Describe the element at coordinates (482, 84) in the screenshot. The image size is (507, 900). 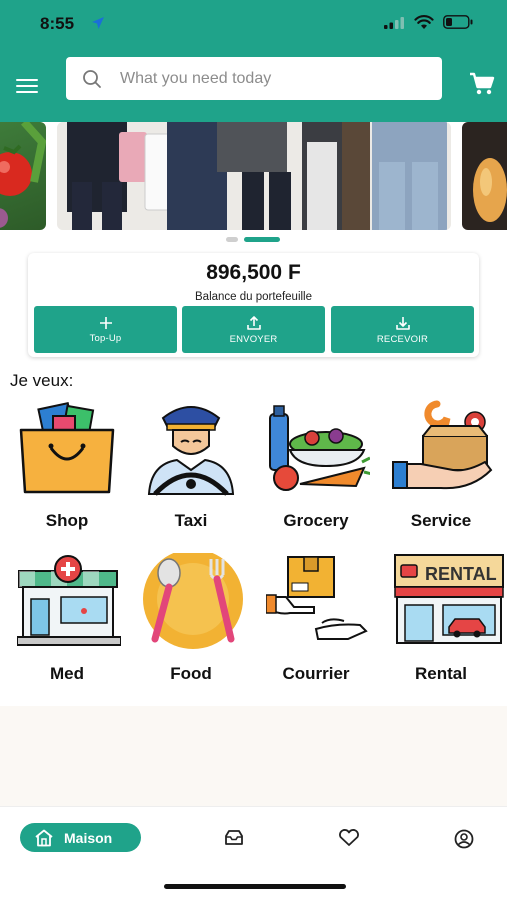
I see `cart-icon` at that location.